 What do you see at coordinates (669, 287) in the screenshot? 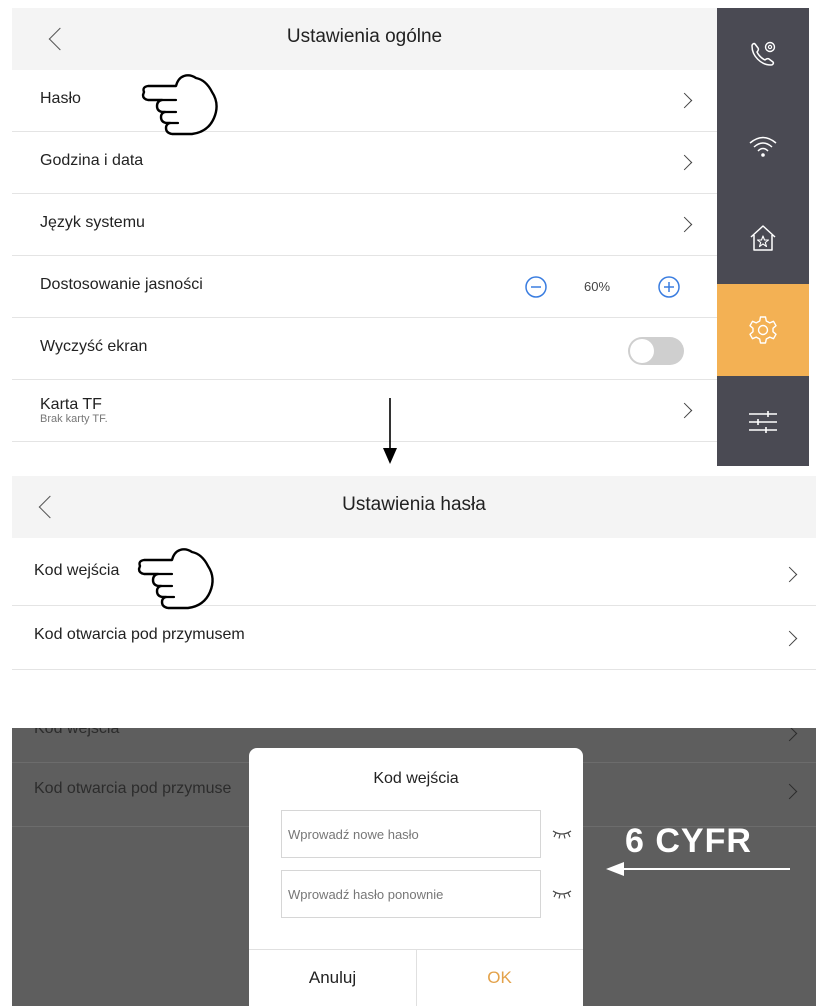
I see `brightness-increase-button` at bounding box center [669, 287].